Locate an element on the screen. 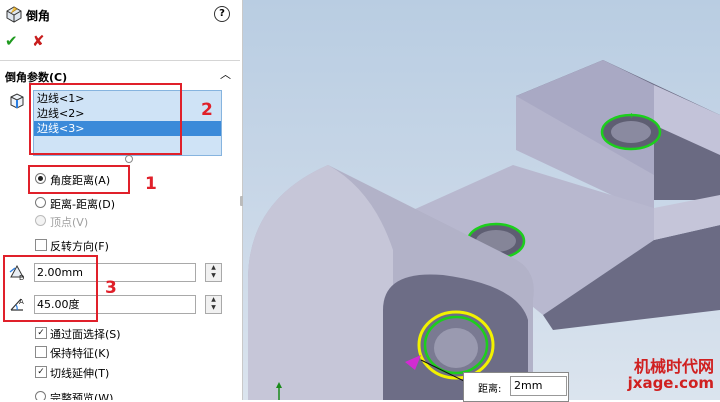  label-keep-features: 保持特征(K) is located at coordinates (80, 353).